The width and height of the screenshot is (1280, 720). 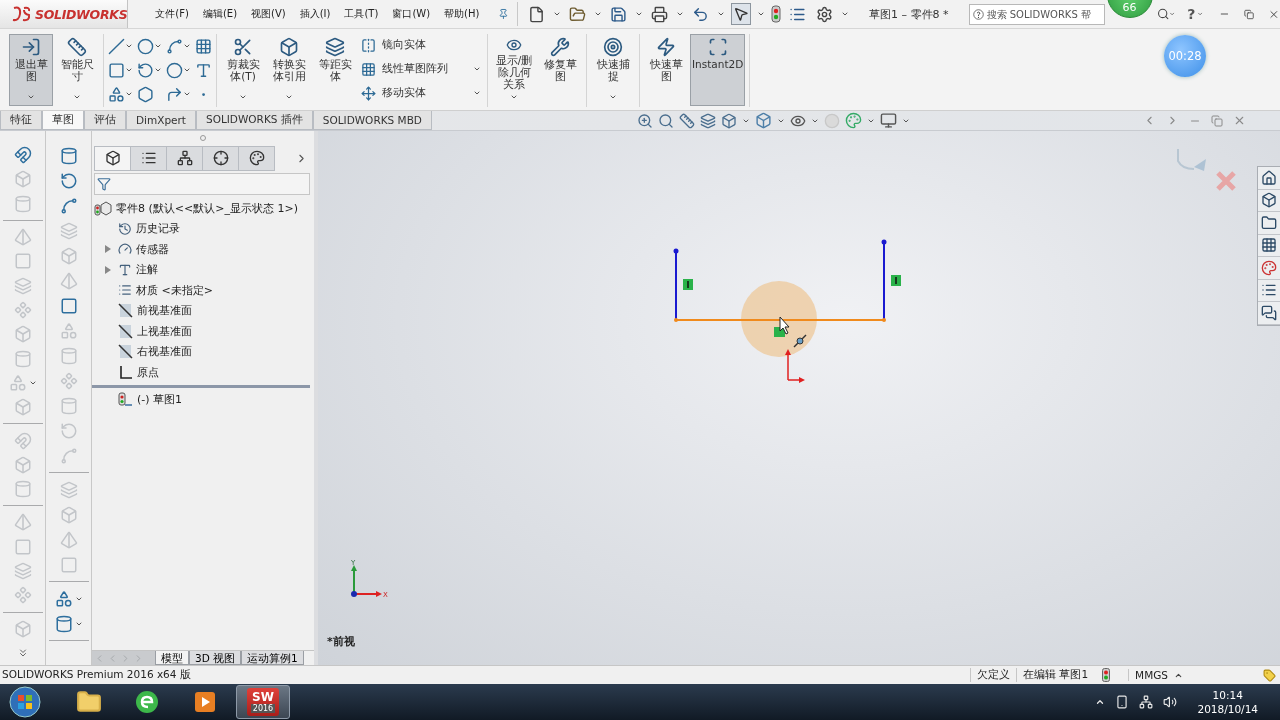 What do you see at coordinates (243, 70) in the screenshot?
I see `ribbon-button: 剪裁实体(T)` at bounding box center [243, 70].